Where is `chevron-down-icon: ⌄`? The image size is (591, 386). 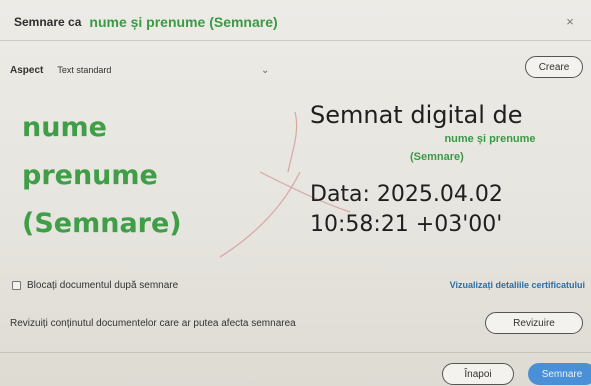
chevron-down-icon: ⌄ is located at coordinates (265, 70).